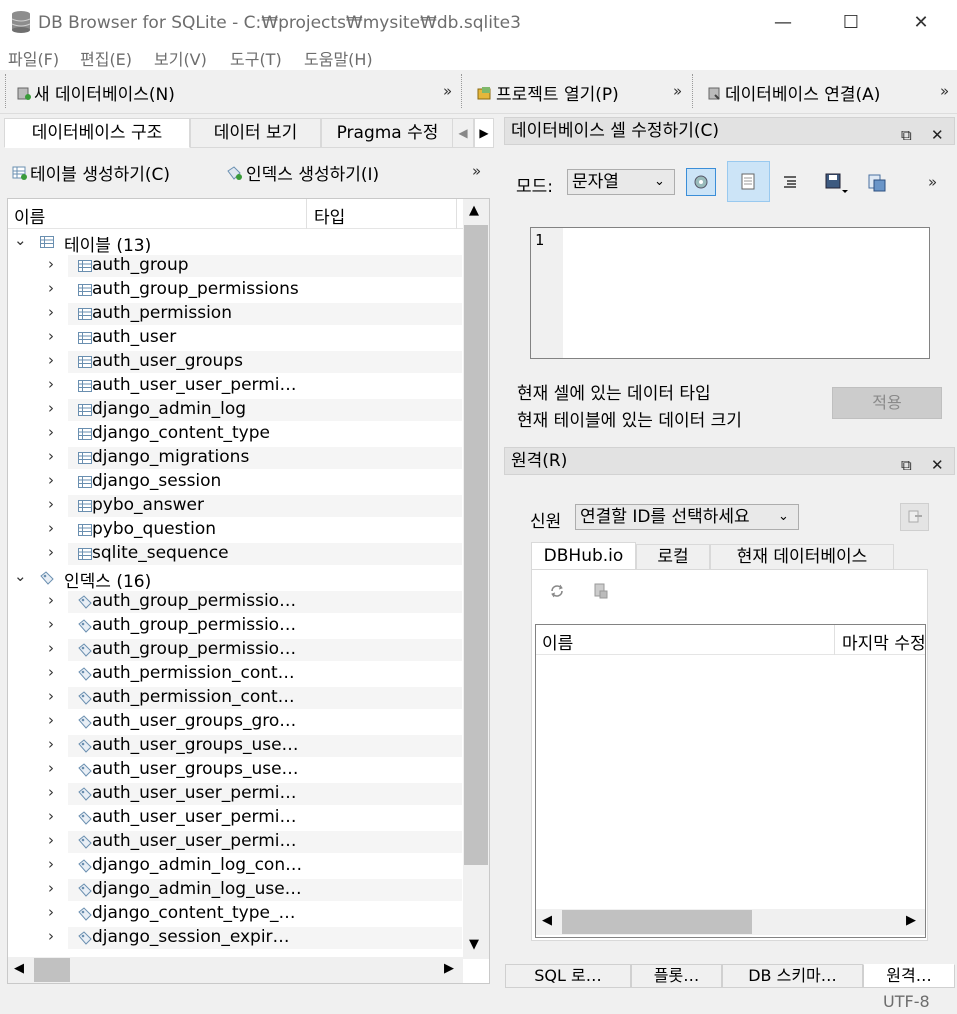 Image resolution: width=957 pixels, height=1014 pixels. I want to click on minimize-button: —, so click(783, 23).